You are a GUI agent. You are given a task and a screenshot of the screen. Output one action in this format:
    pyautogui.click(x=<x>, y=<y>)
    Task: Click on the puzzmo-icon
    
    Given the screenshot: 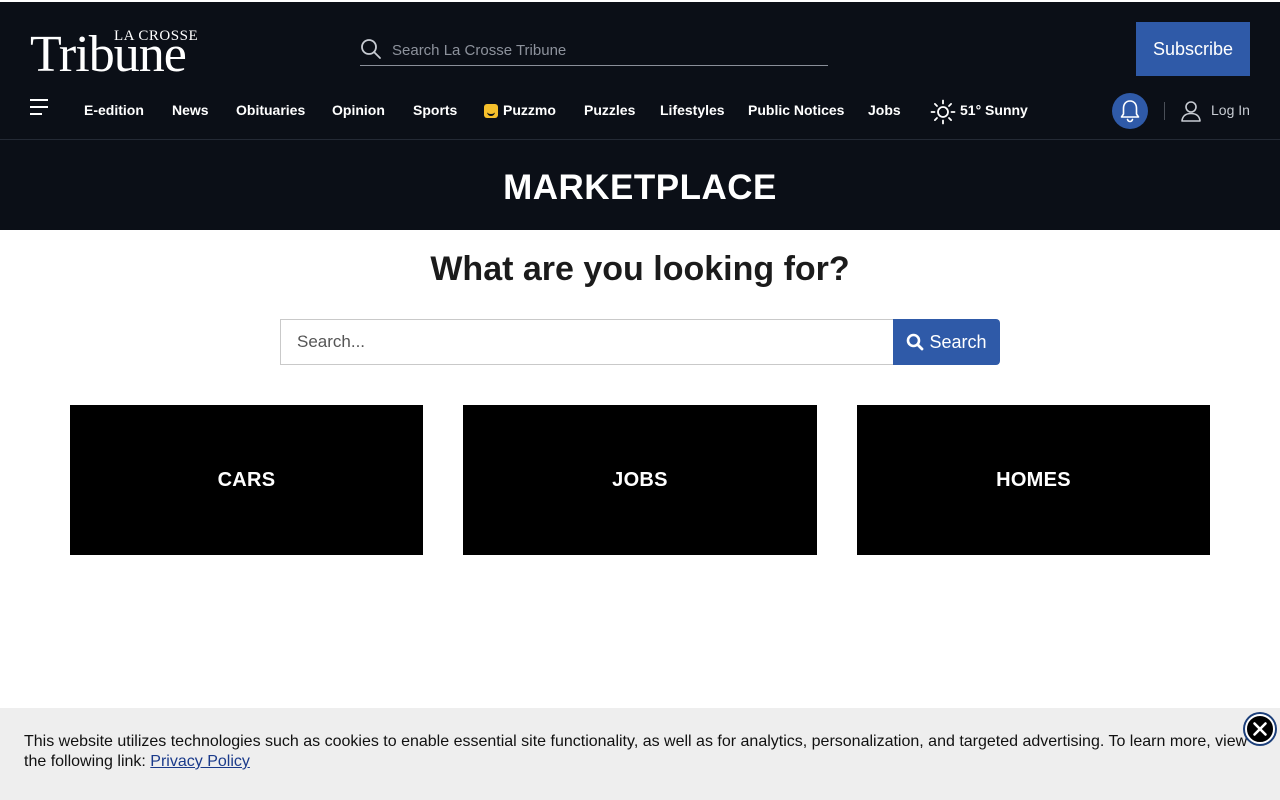 What is the action you would take?
    pyautogui.click(x=491, y=111)
    